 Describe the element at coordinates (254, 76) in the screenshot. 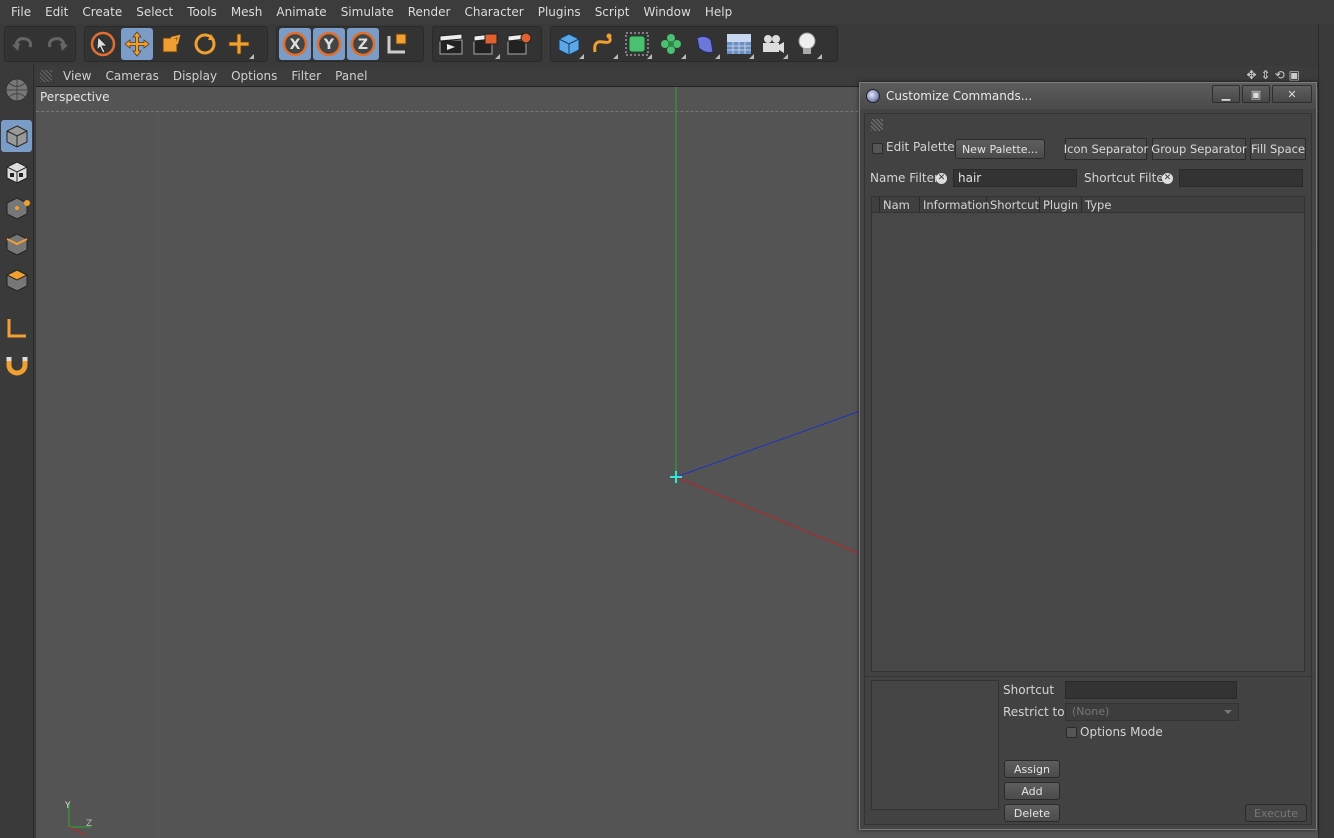

I see `viewport-menu-options: Options` at that location.